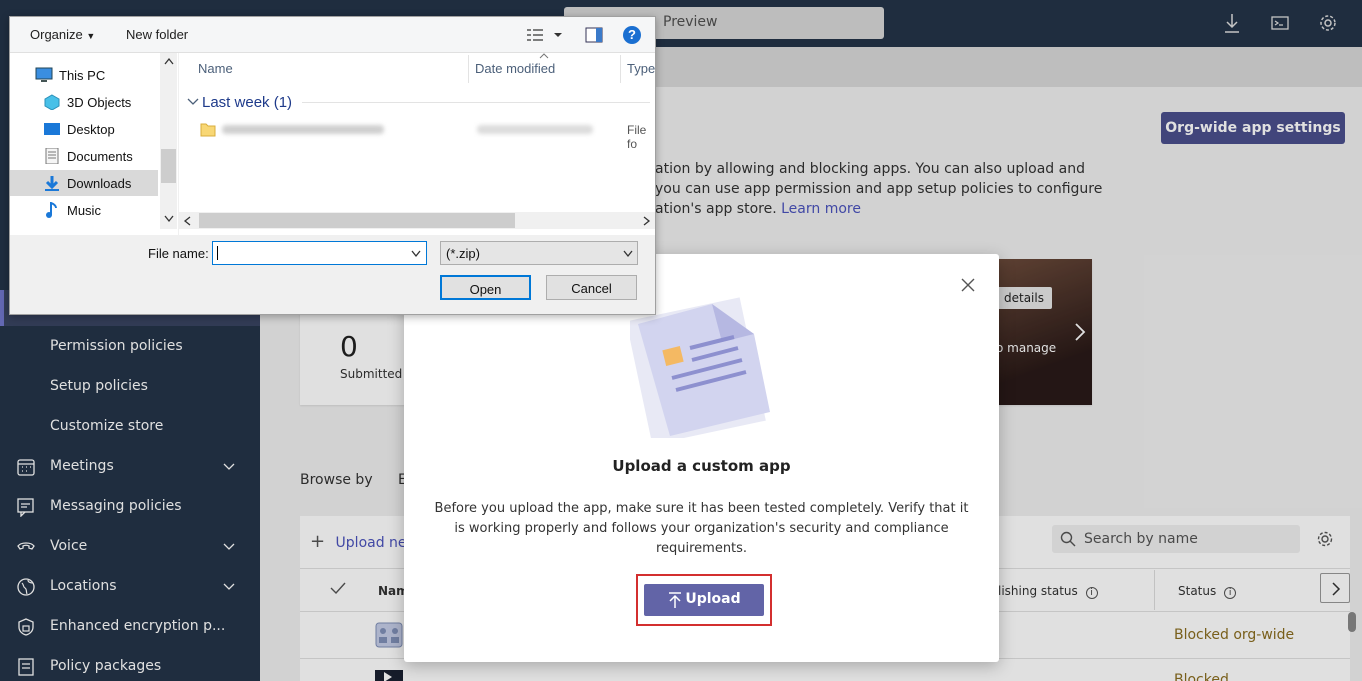 The width and height of the screenshot is (1362, 681). Describe the element at coordinates (539, 253) in the screenshot. I see `file-type-select: (*.zip)` at that location.